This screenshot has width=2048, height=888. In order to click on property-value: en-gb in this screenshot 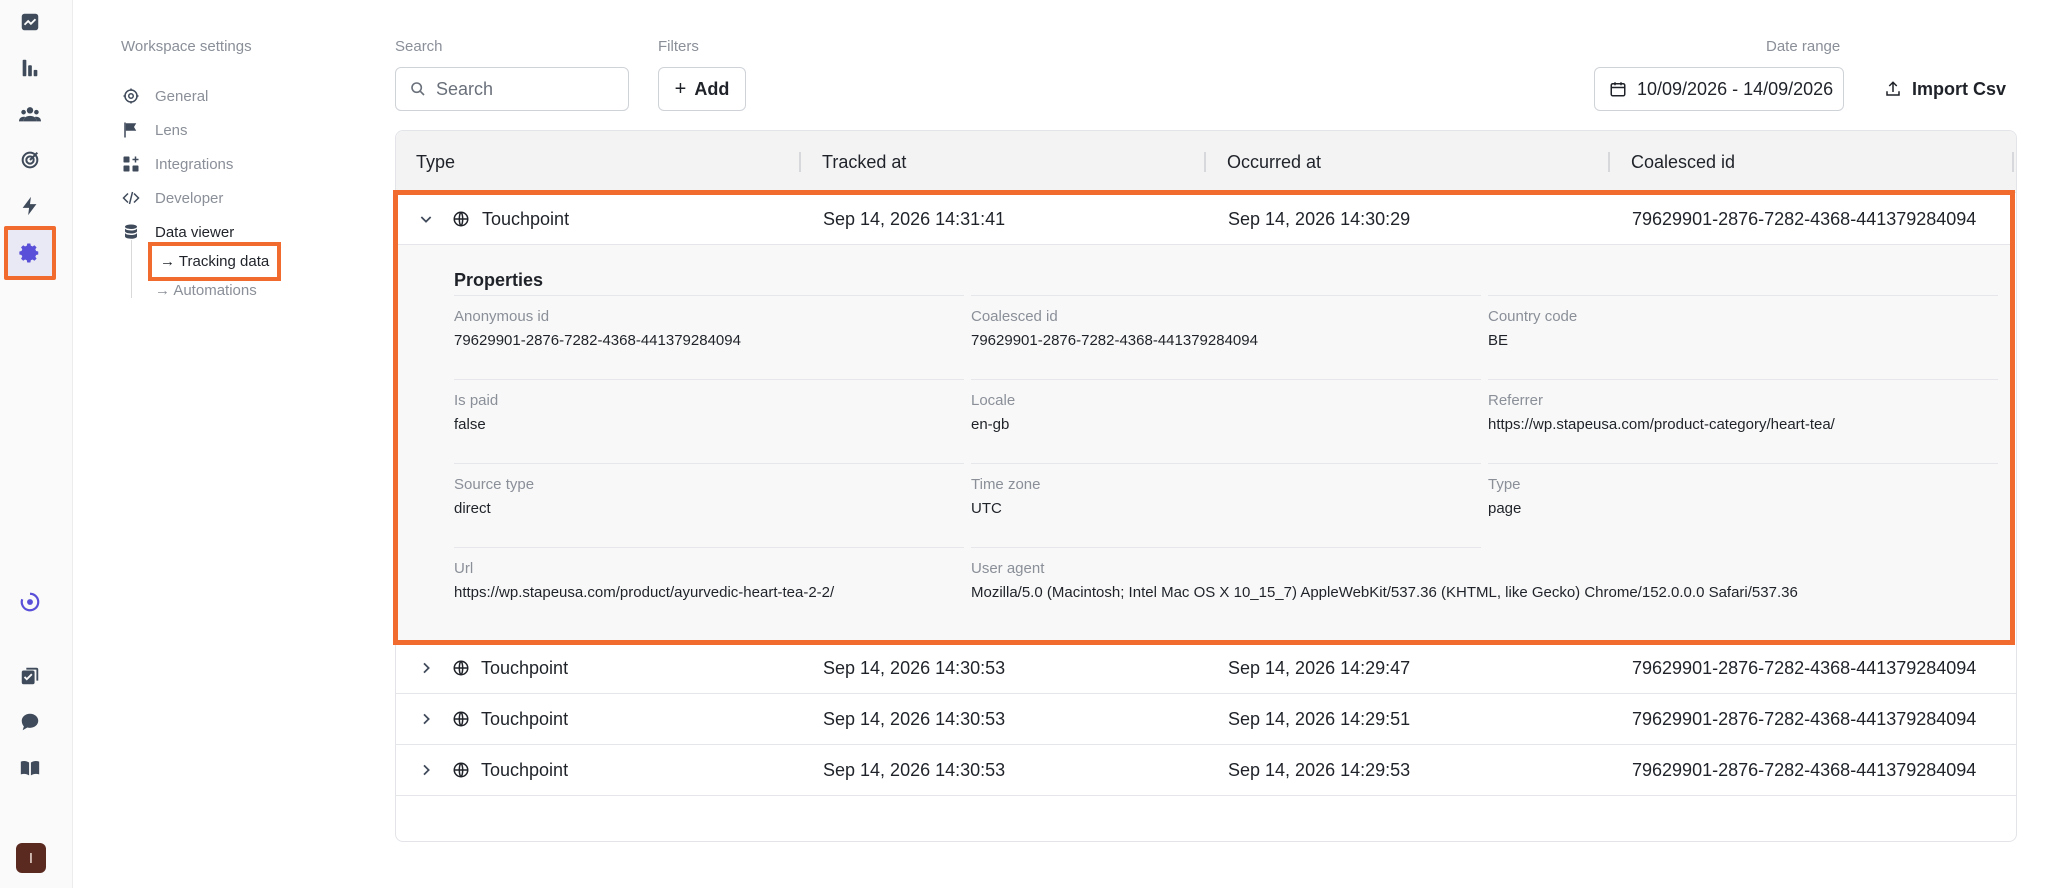, I will do `click(990, 424)`.